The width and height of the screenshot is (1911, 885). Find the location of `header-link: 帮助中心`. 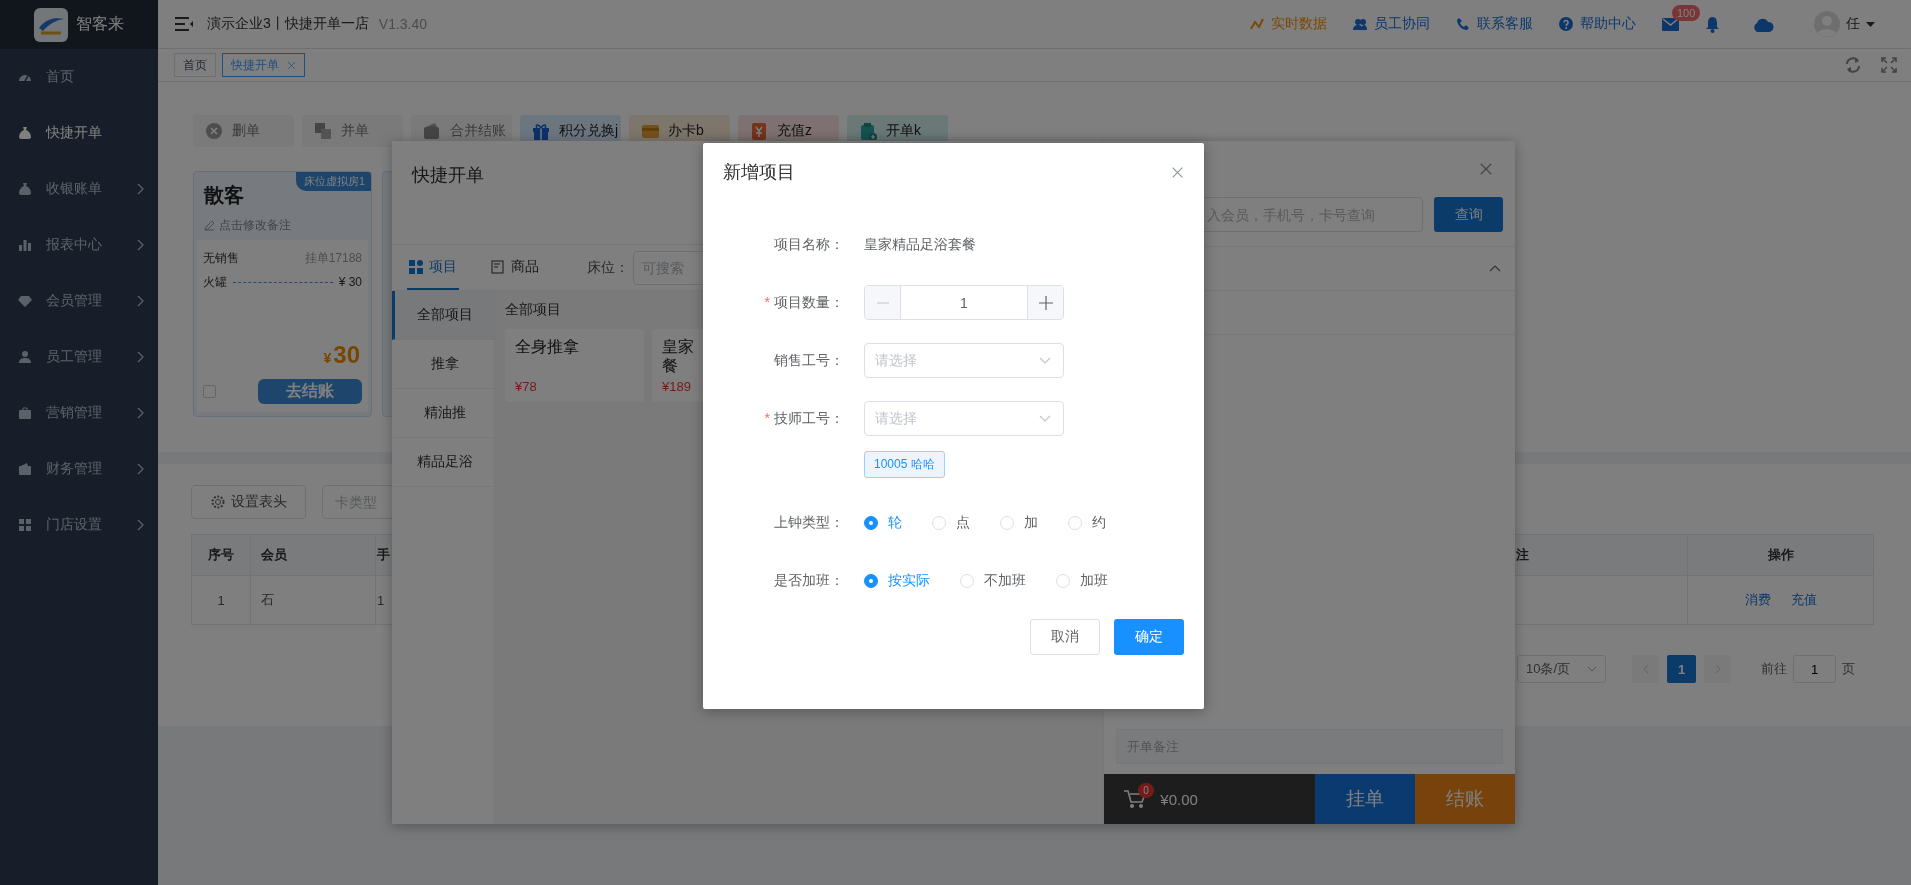

header-link: 帮助中心 is located at coordinates (1597, 24).